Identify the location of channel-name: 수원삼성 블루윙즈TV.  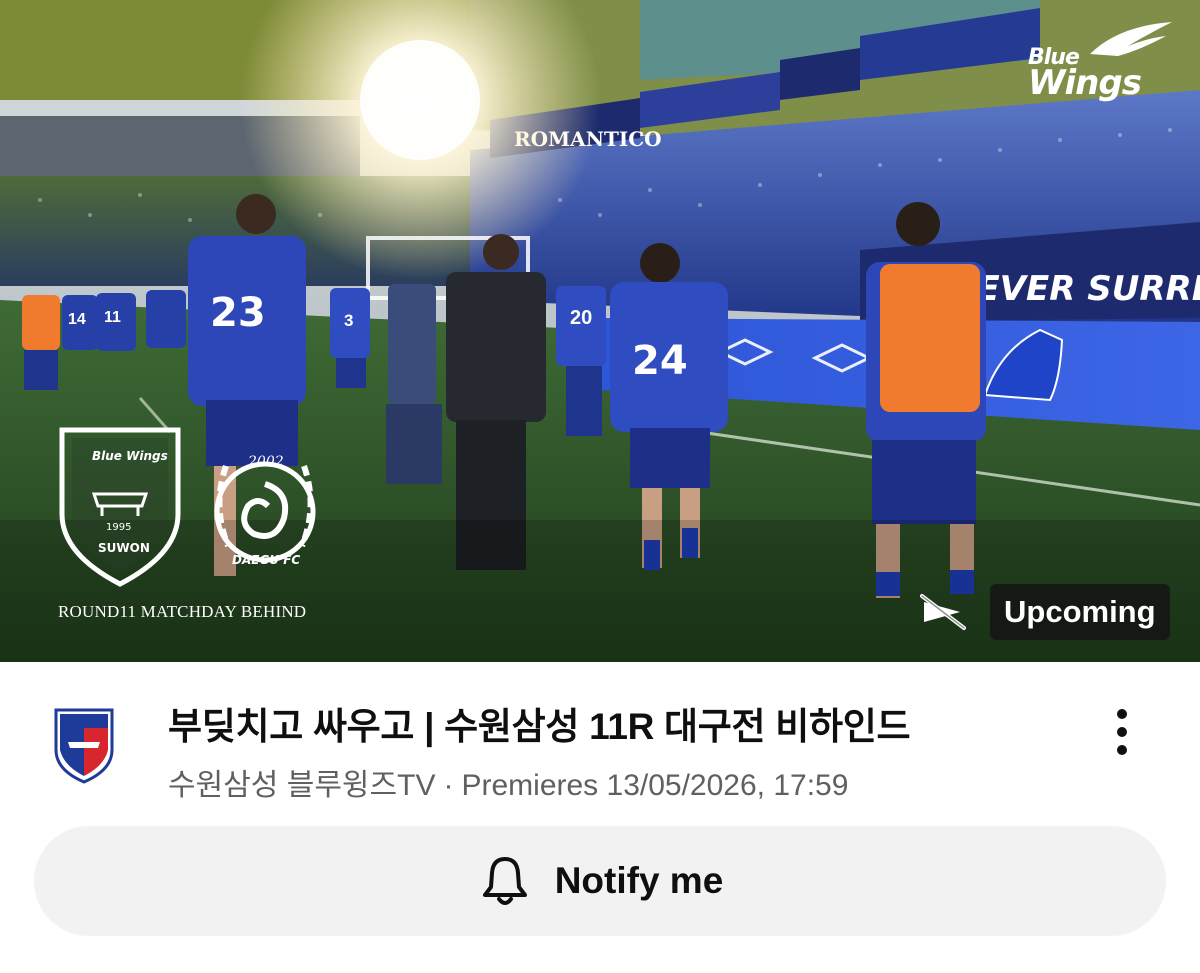
(301, 785).